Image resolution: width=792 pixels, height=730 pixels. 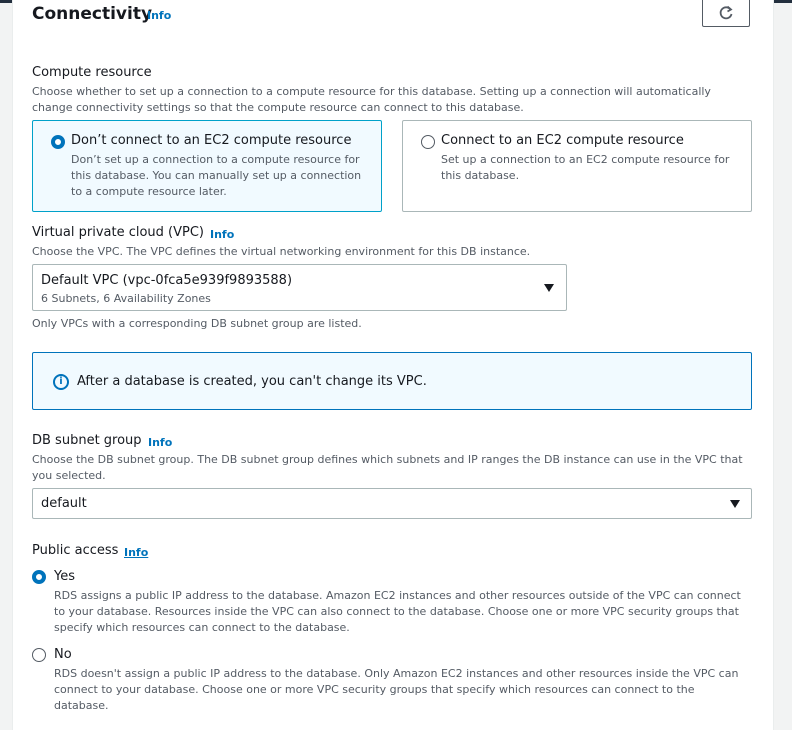 What do you see at coordinates (126, 298) in the screenshot?
I see `vpc-selected-detail: 6 Subnets, 6 Availability Zones` at bounding box center [126, 298].